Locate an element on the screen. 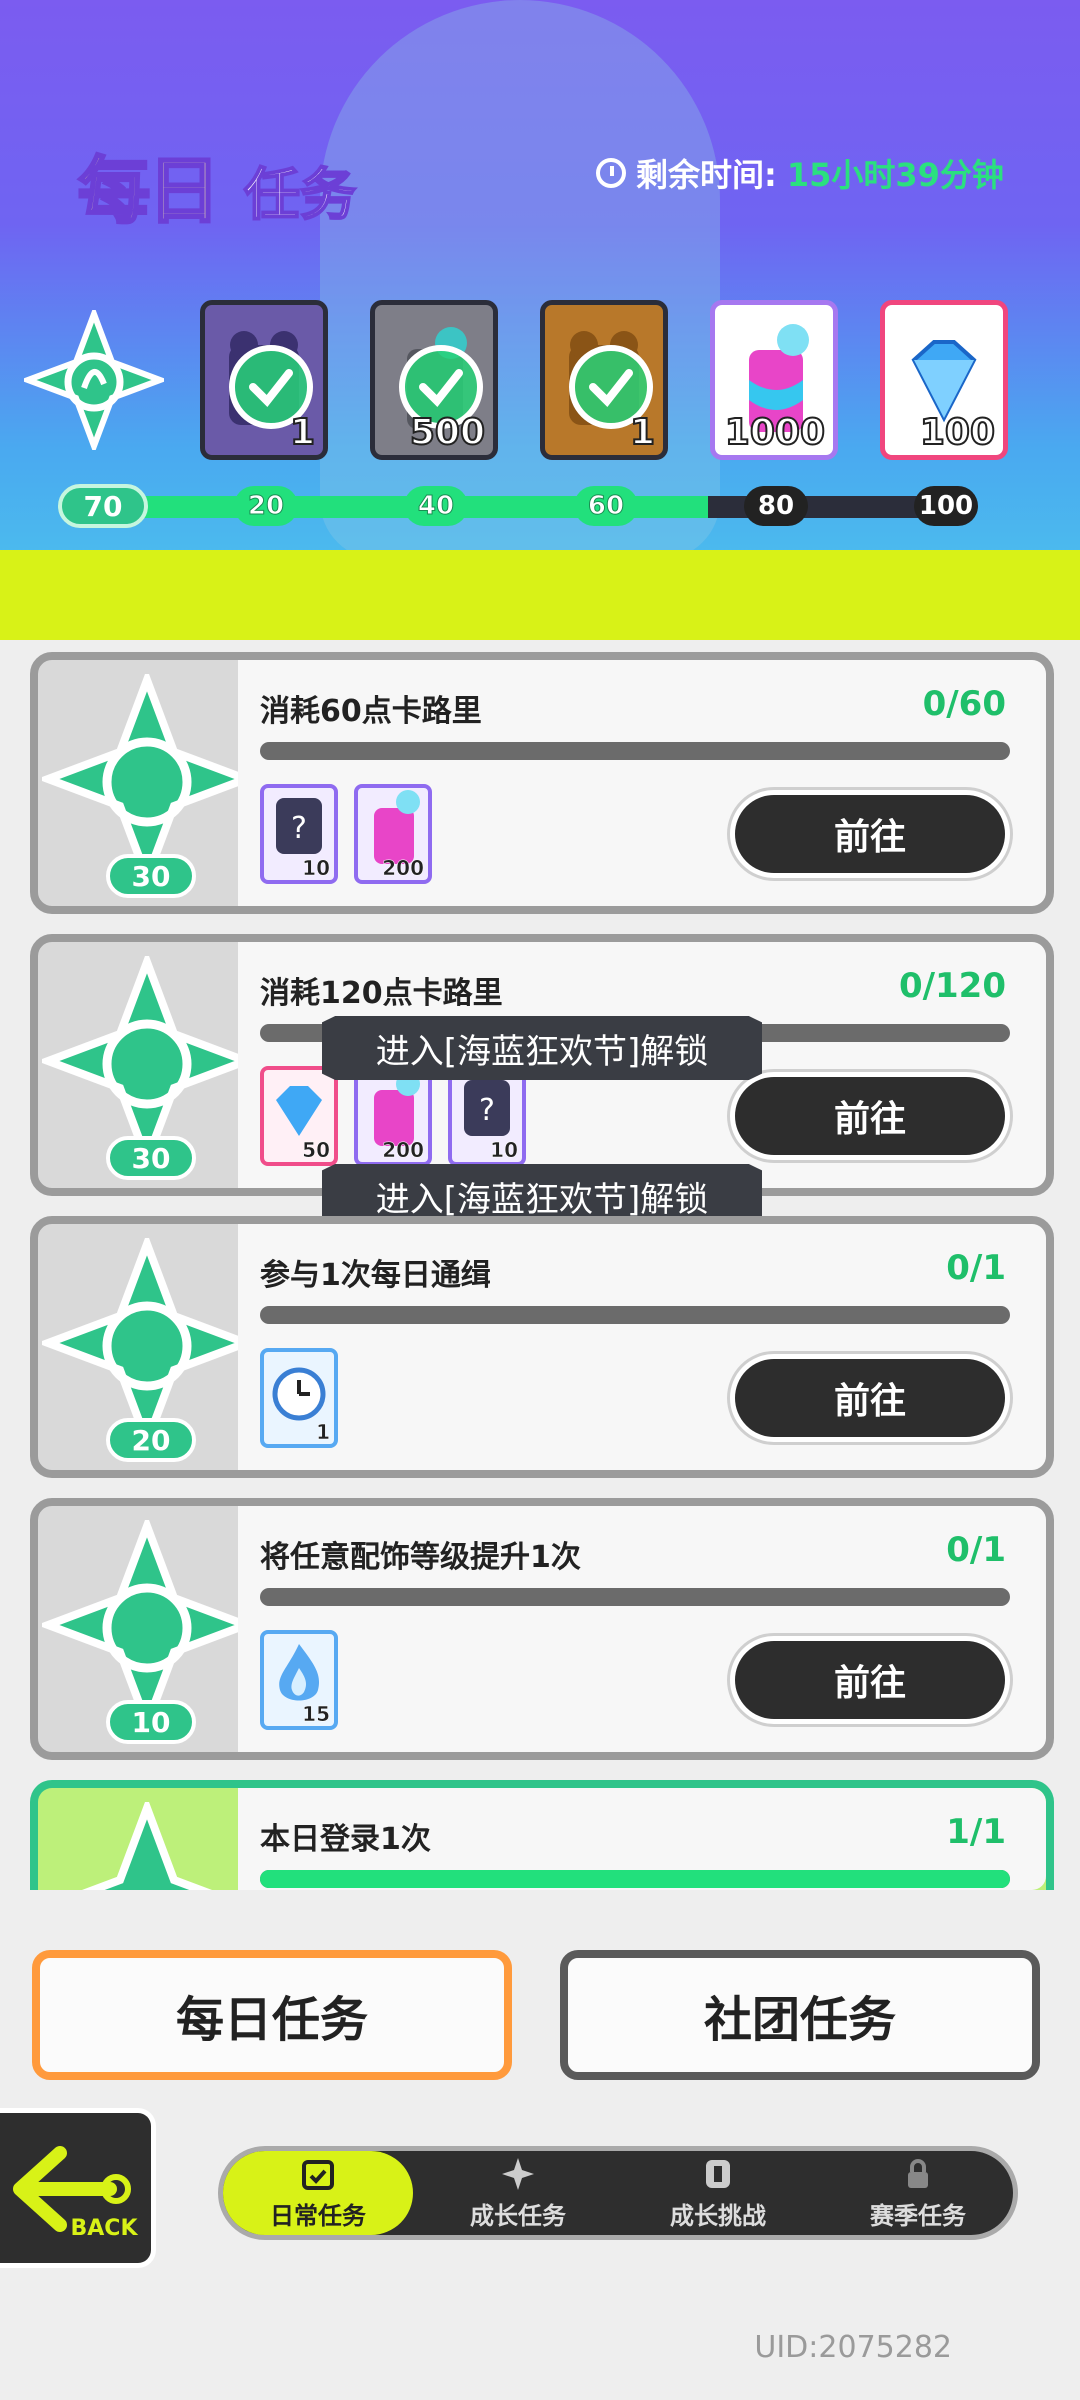  nav-label: 赛季任务 is located at coordinates (918, 2215).